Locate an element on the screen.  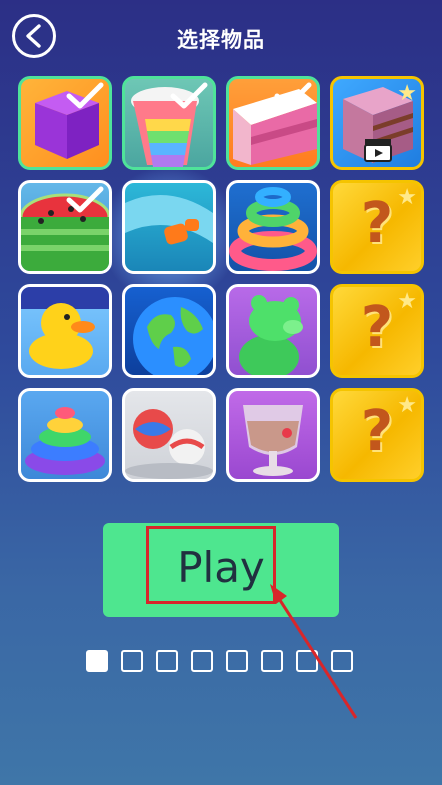
item-tile-rainbow-spiral is located at coordinates (273, 227).